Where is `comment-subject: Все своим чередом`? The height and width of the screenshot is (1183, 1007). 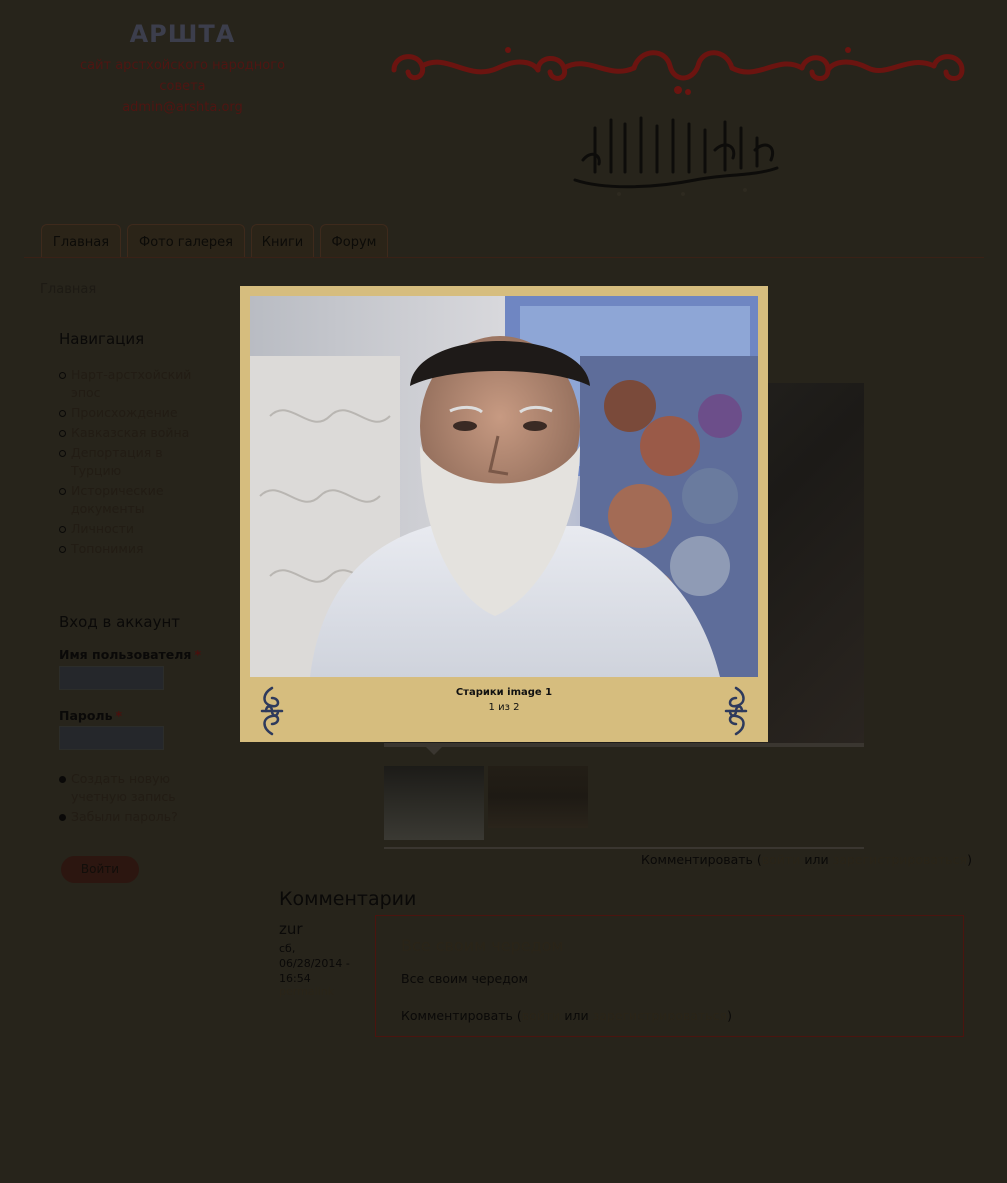 comment-subject: Все своим чередом is located at coordinates (482, 945).